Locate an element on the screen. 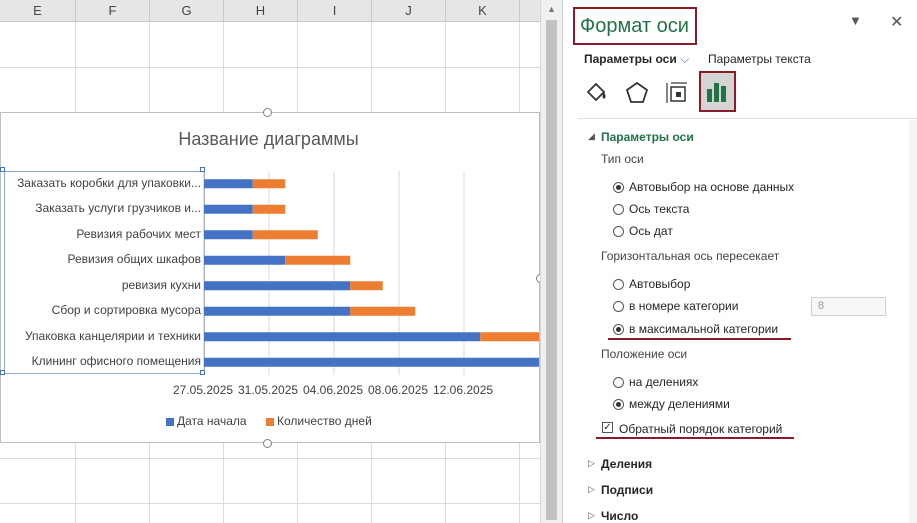 The width and height of the screenshot is (917, 523). radio-position-on-ticks is located at coordinates (618, 382).